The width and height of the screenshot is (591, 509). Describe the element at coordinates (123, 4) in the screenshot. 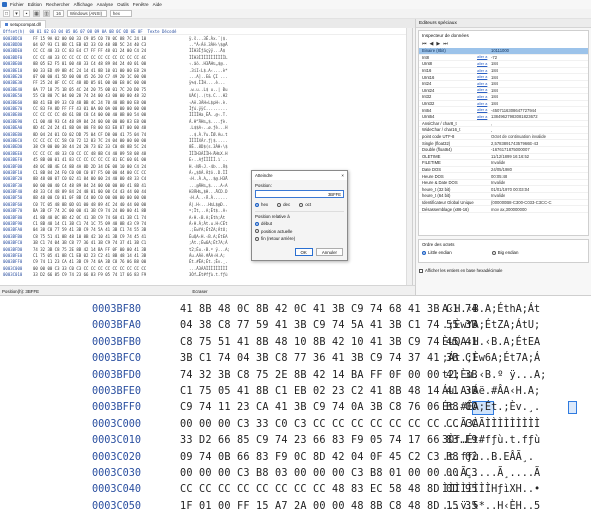

I see `menu-outils: Outils` at that location.